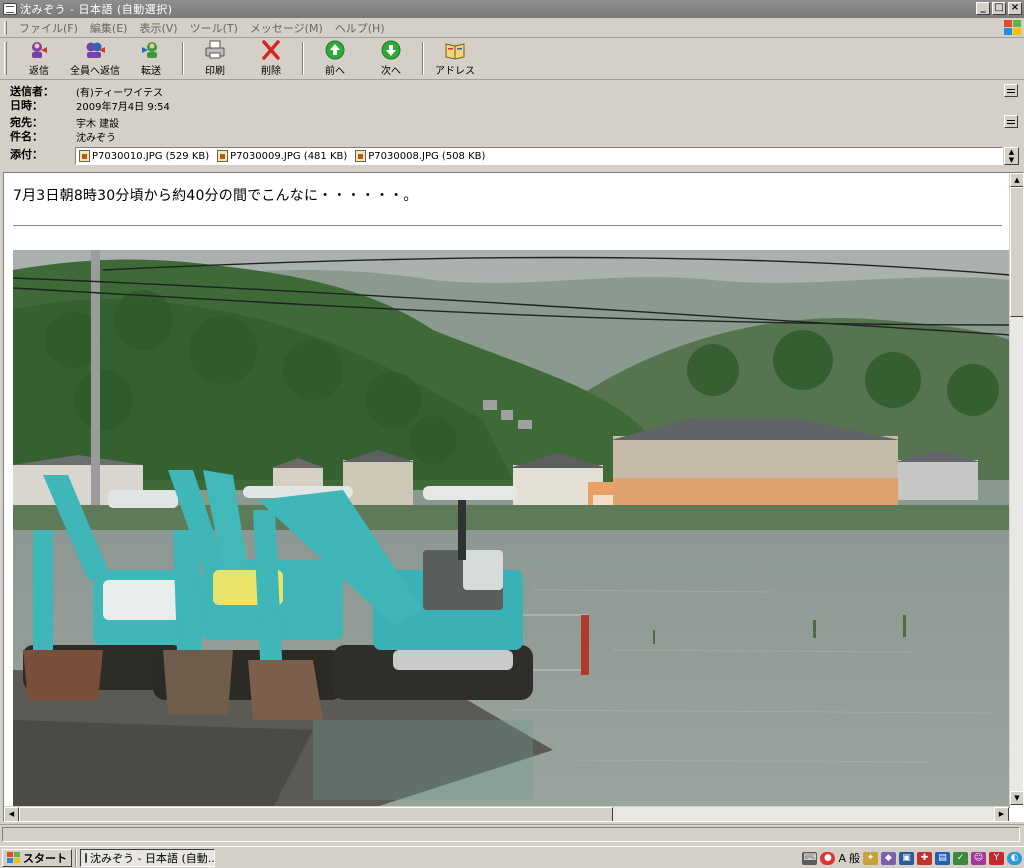  I want to click on status-bar, so click(512, 834).